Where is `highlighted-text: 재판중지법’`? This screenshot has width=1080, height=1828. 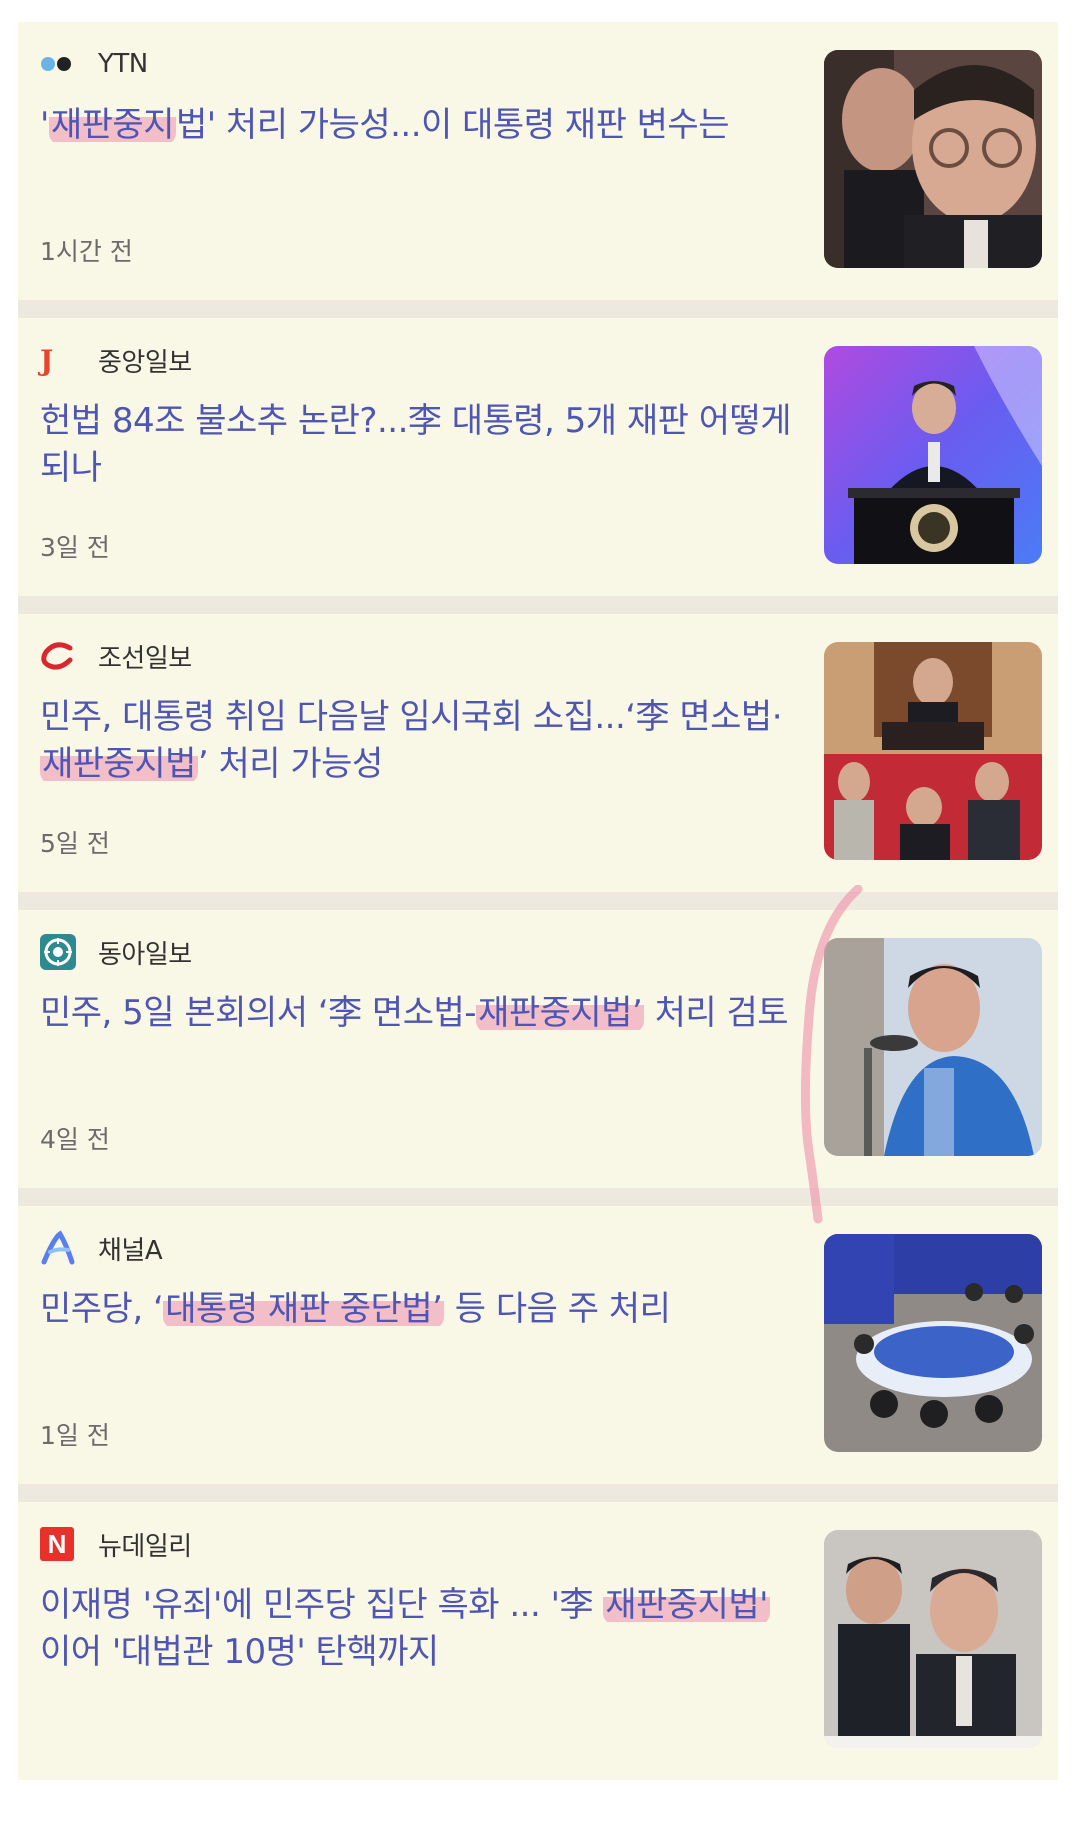 highlighted-text: 재판중지법’ is located at coordinates (560, 1013).